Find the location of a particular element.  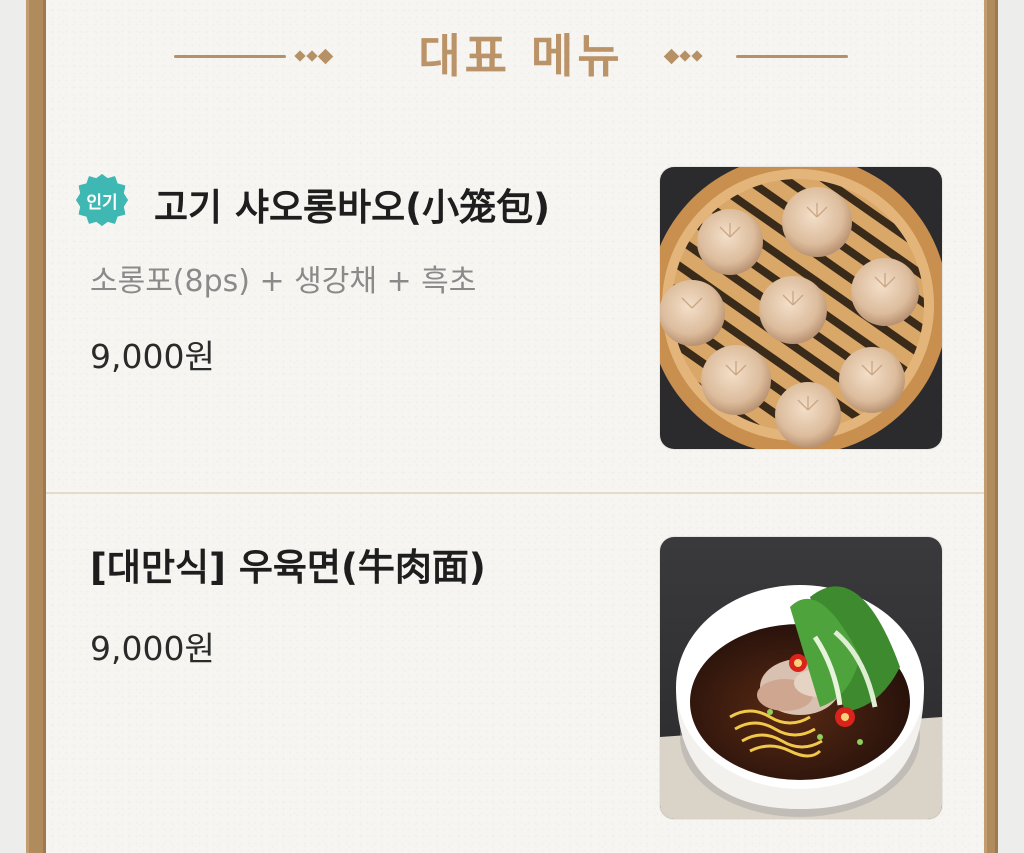

beef-noodle-soup-photo is located at coordinates (801, 678).